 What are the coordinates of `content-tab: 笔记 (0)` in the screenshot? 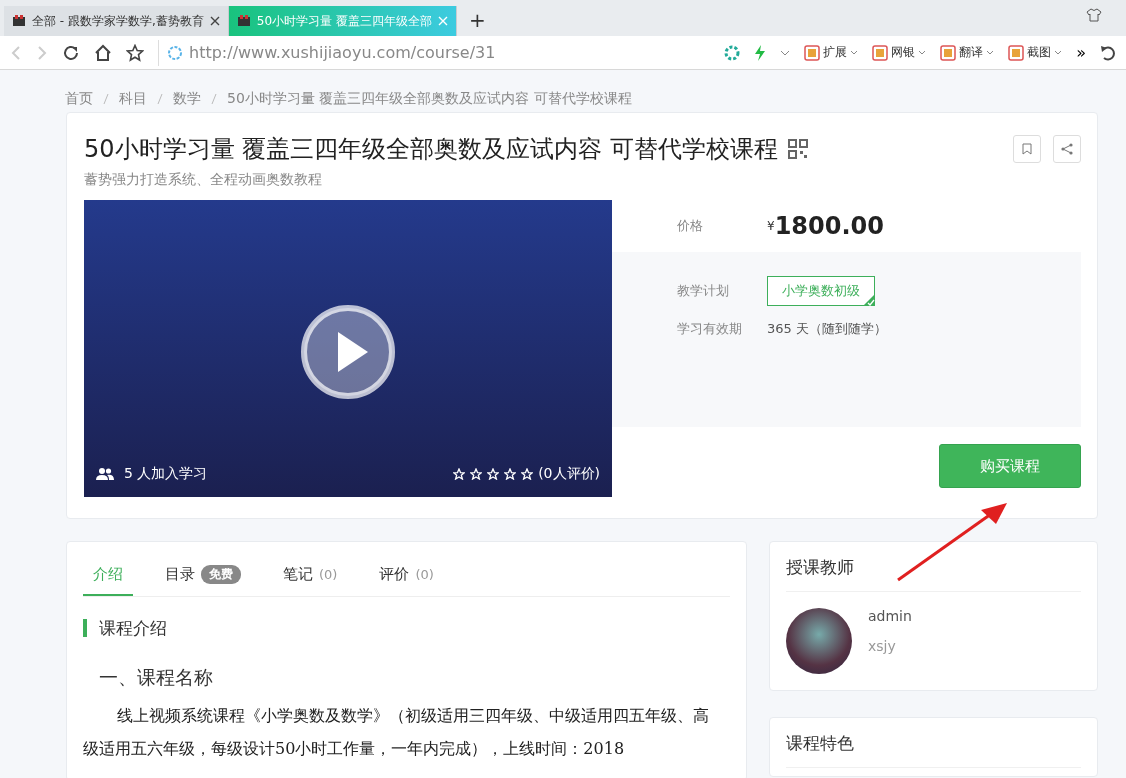 It's located at (310, 580).